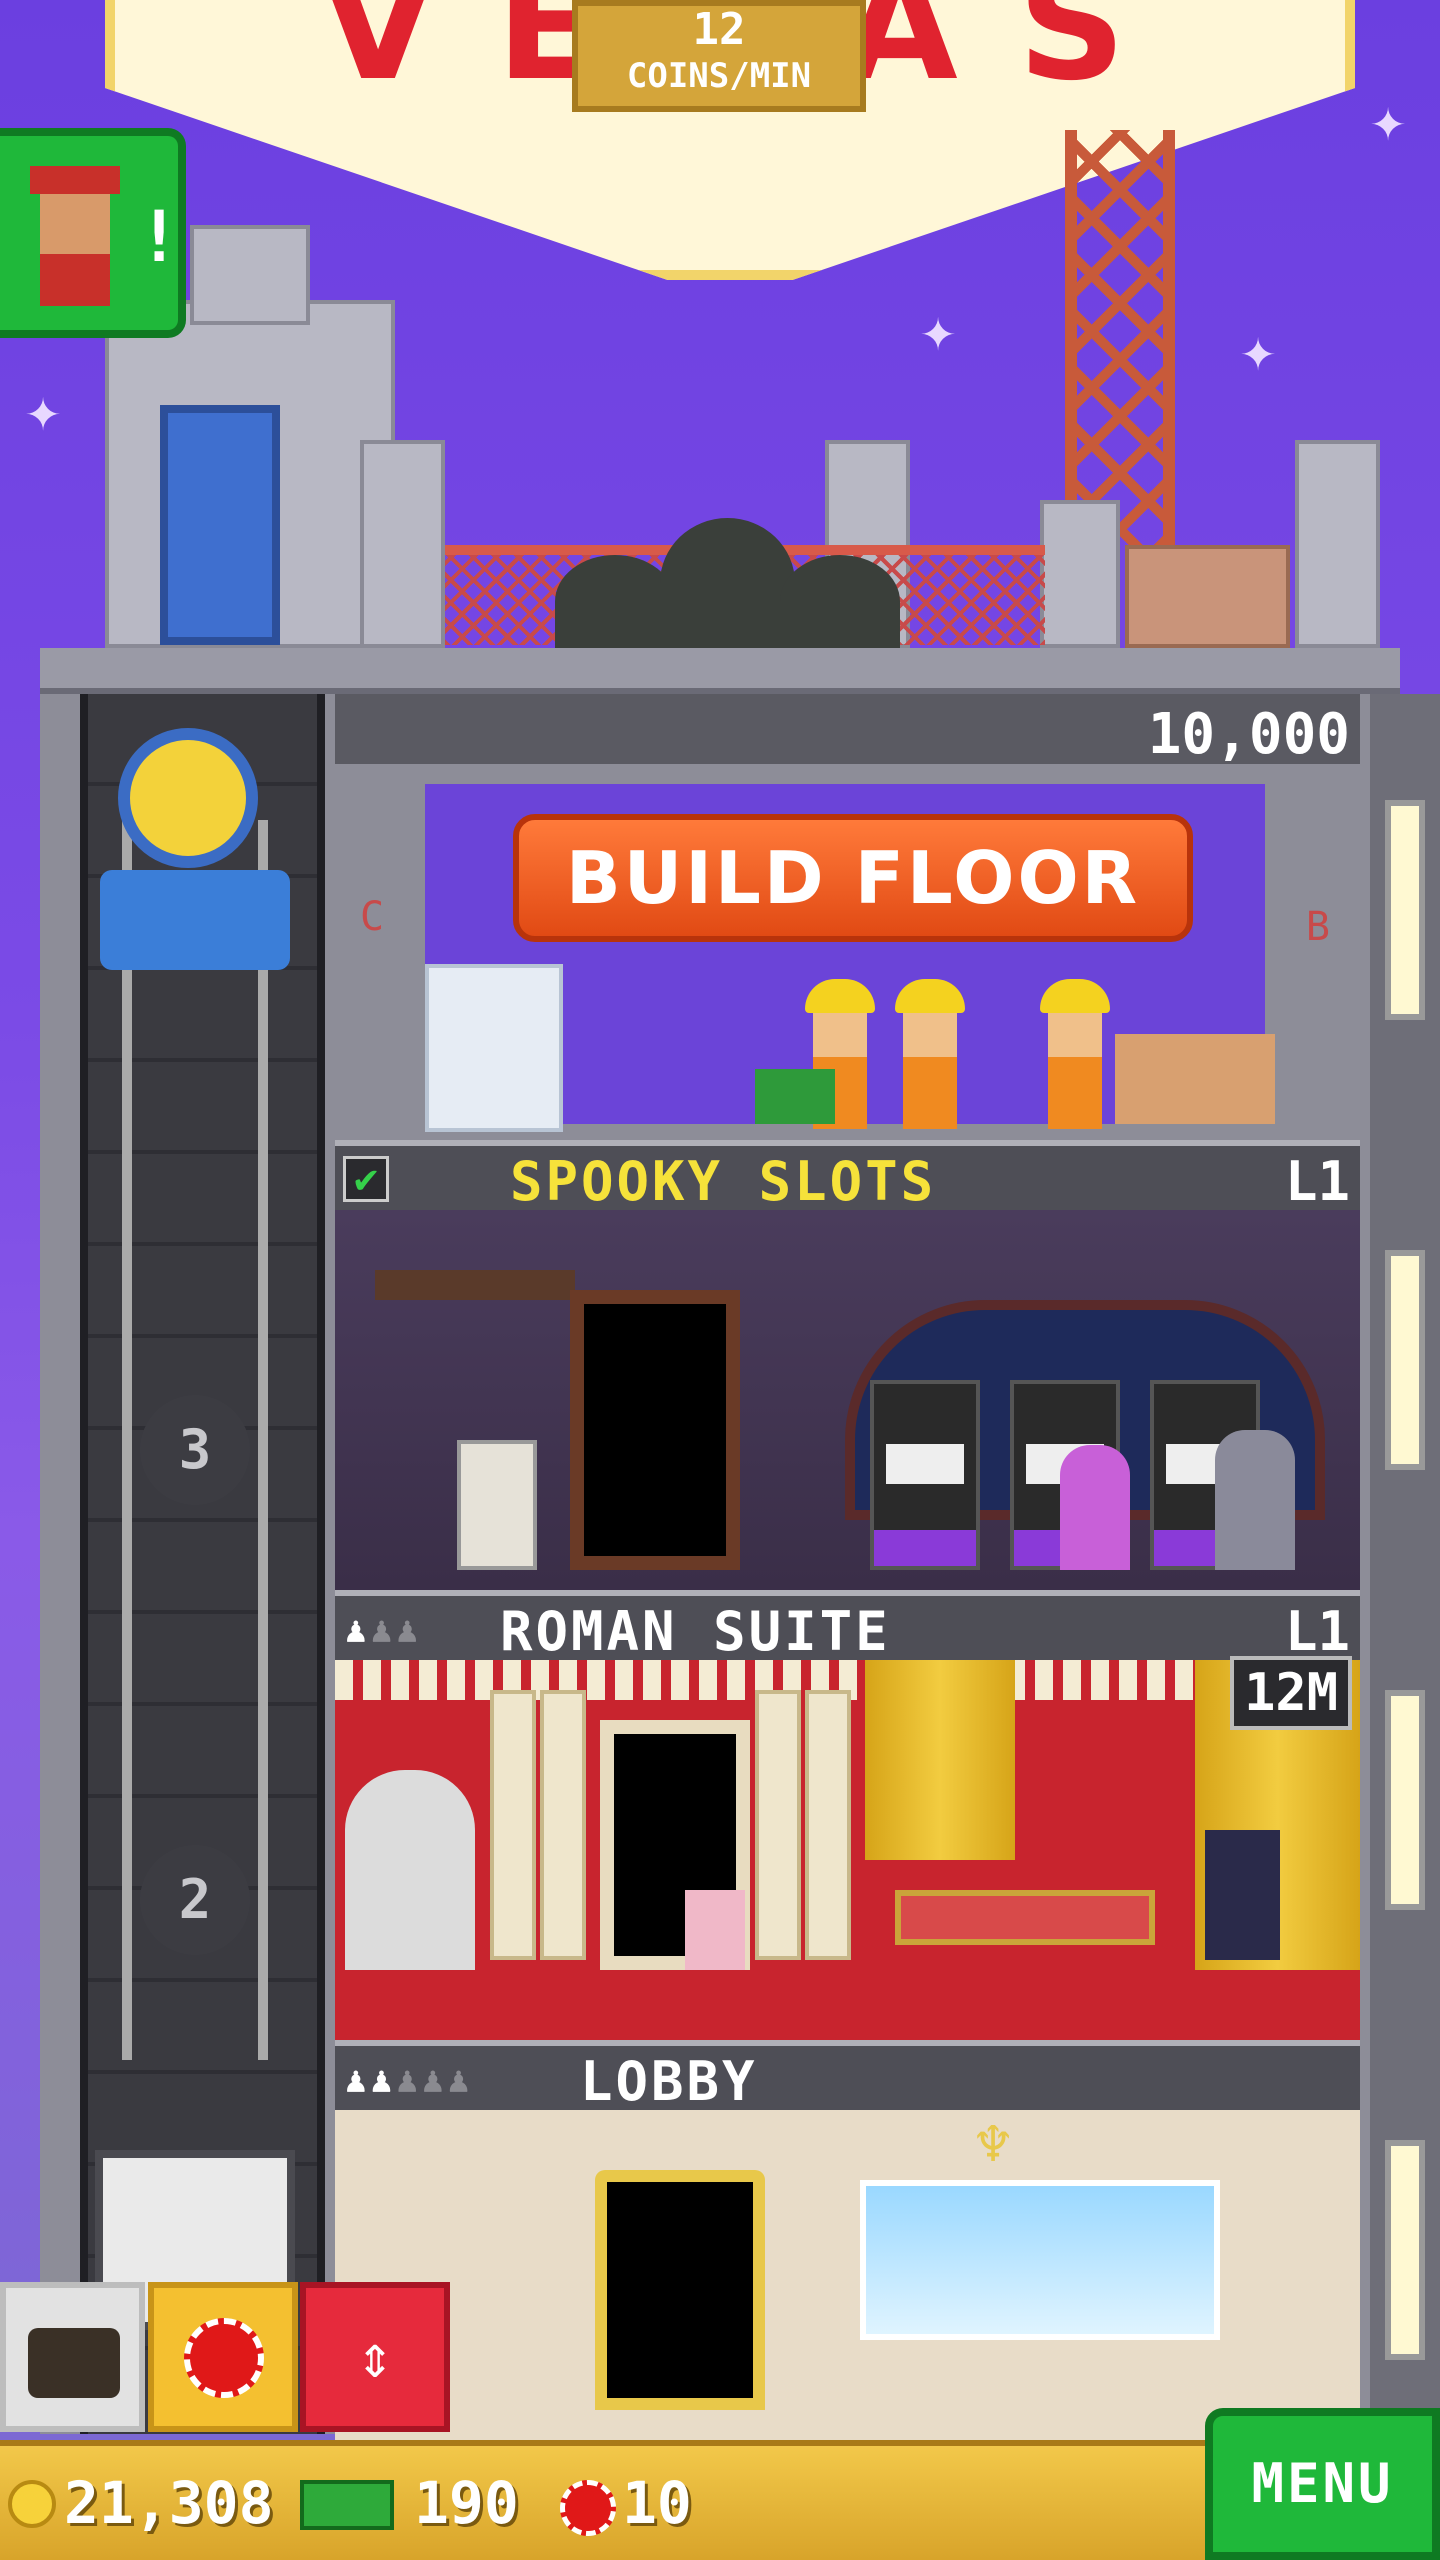 The height and width of the screenshot is (2560, 1440). I want to click on population-badge: 12M, so click(1291, 1693).